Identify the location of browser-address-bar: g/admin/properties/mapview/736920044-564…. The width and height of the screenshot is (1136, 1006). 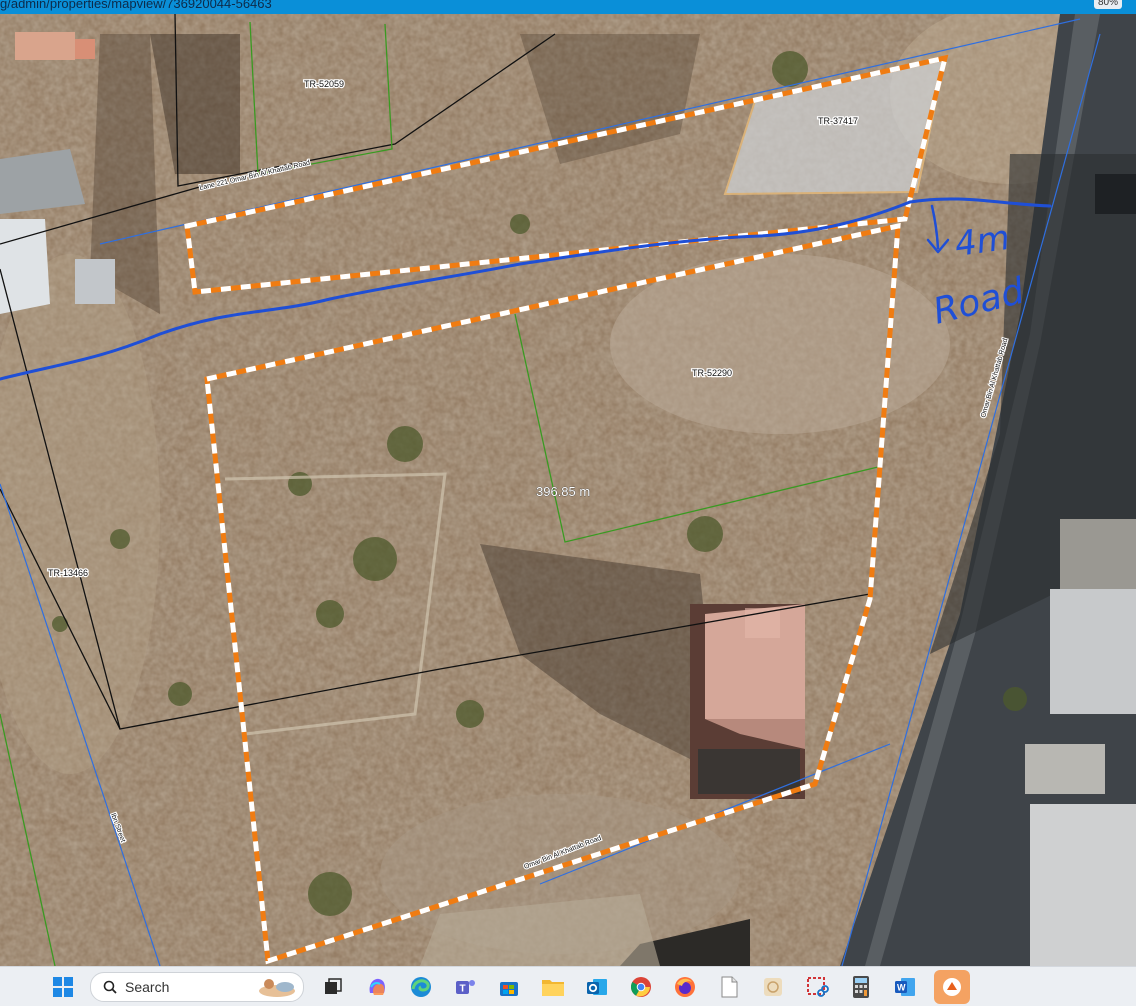
(568, 7).